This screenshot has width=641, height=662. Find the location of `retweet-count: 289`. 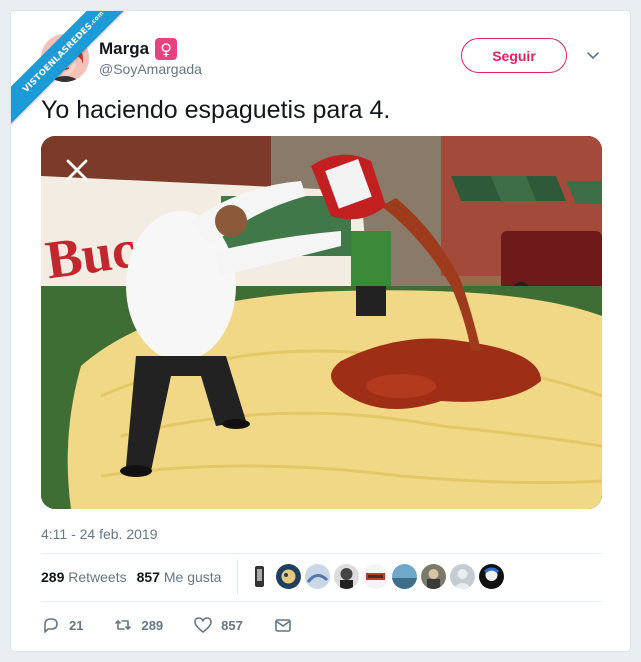

retweet-count: 289 is located at coordinates (152, 625).